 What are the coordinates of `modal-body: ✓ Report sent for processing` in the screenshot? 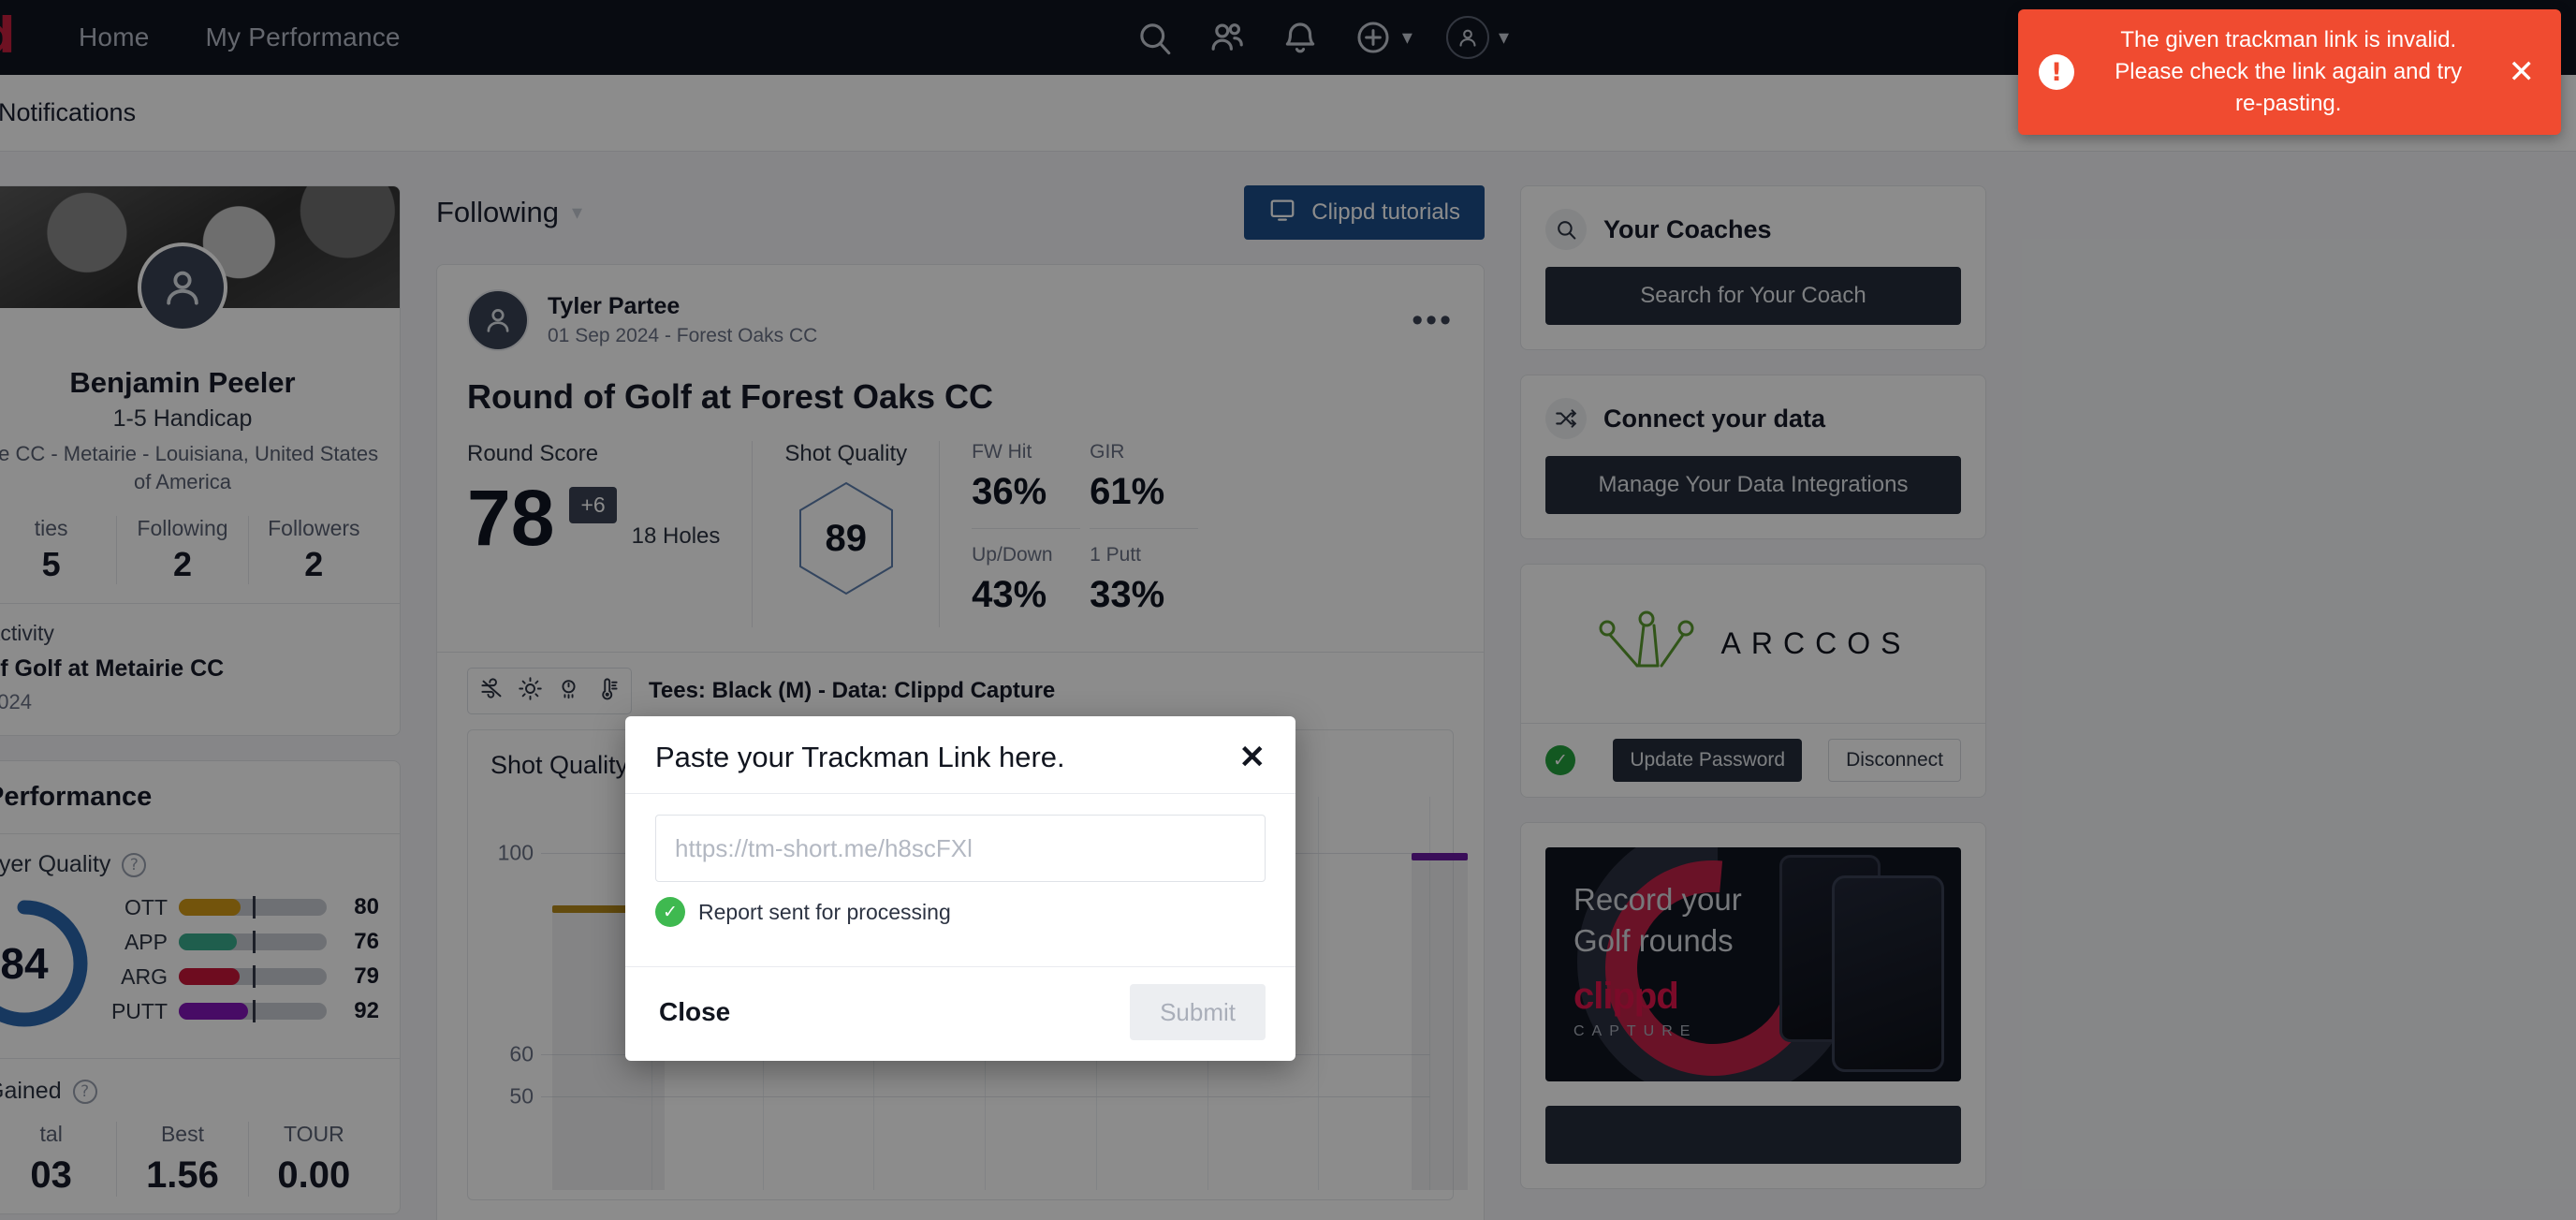 It's located at (960, 880).